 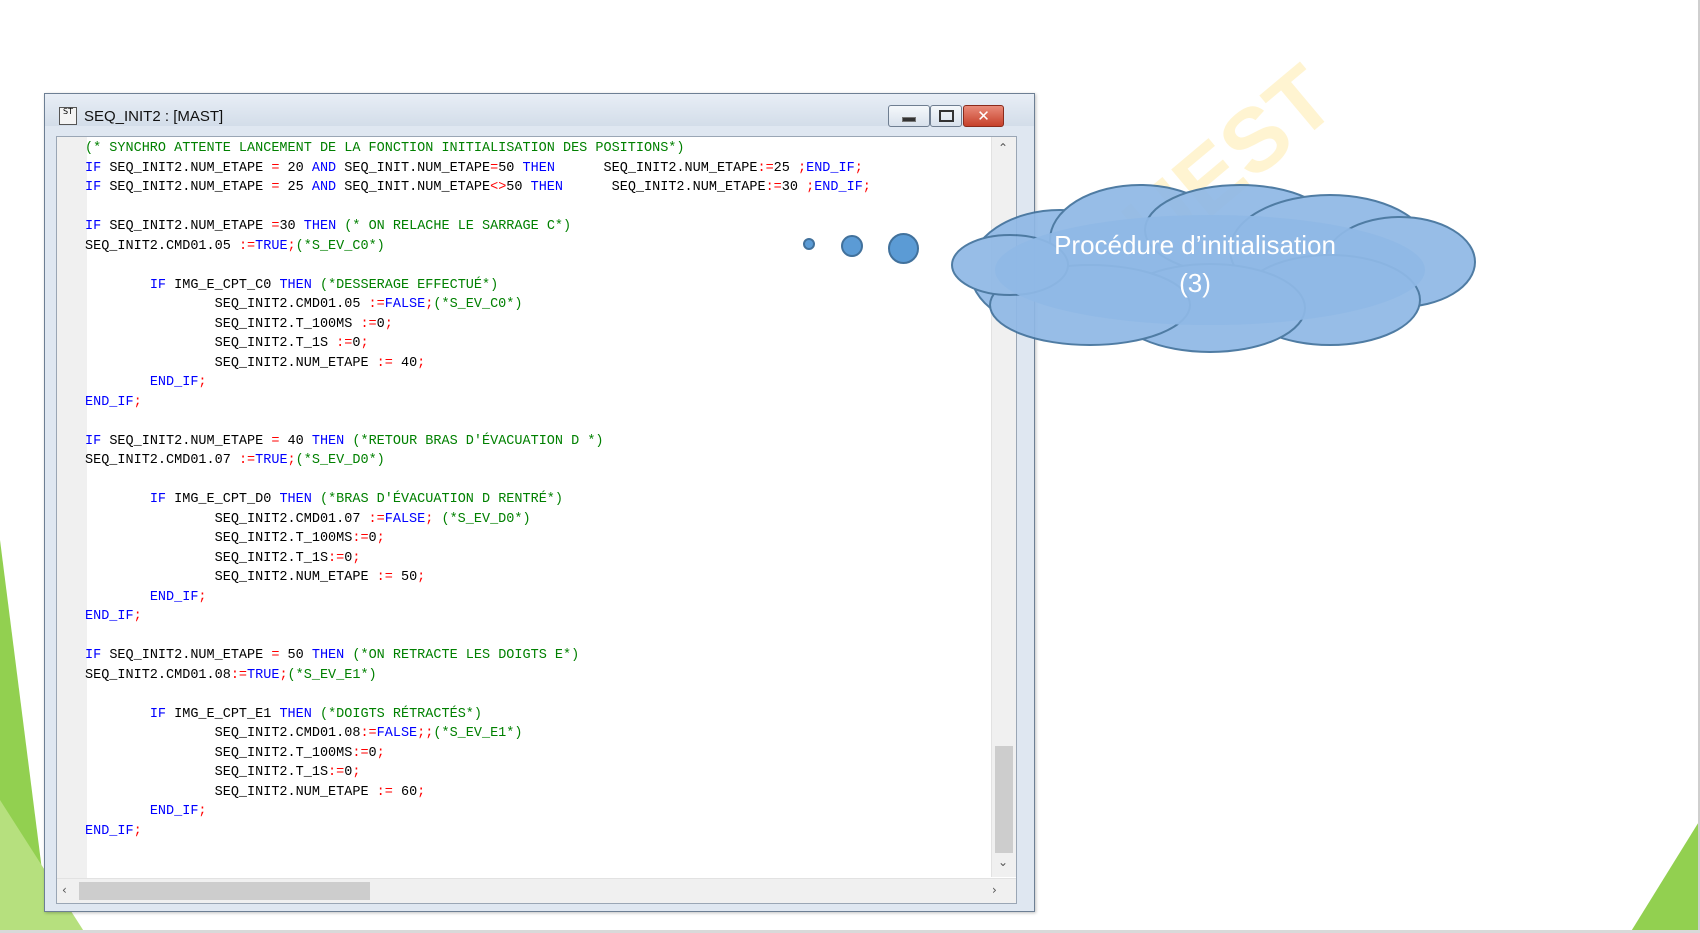 I want to click on code-token: (*S_EV_D0*), so click(x=340, y=460).